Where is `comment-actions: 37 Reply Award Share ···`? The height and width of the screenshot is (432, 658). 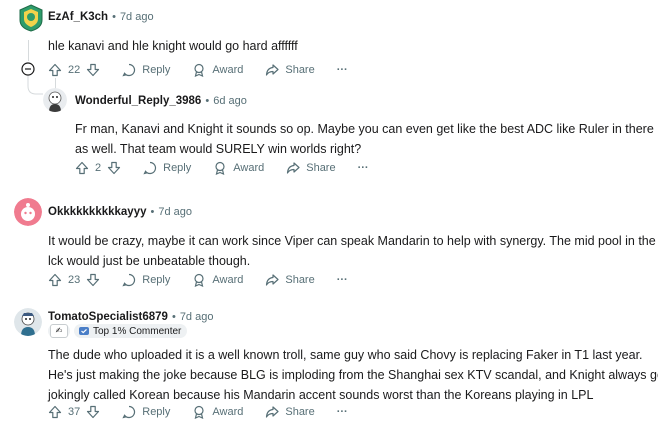 comment-actions: 37 Reply Award Share ··· is located at coordinates (198, 412).